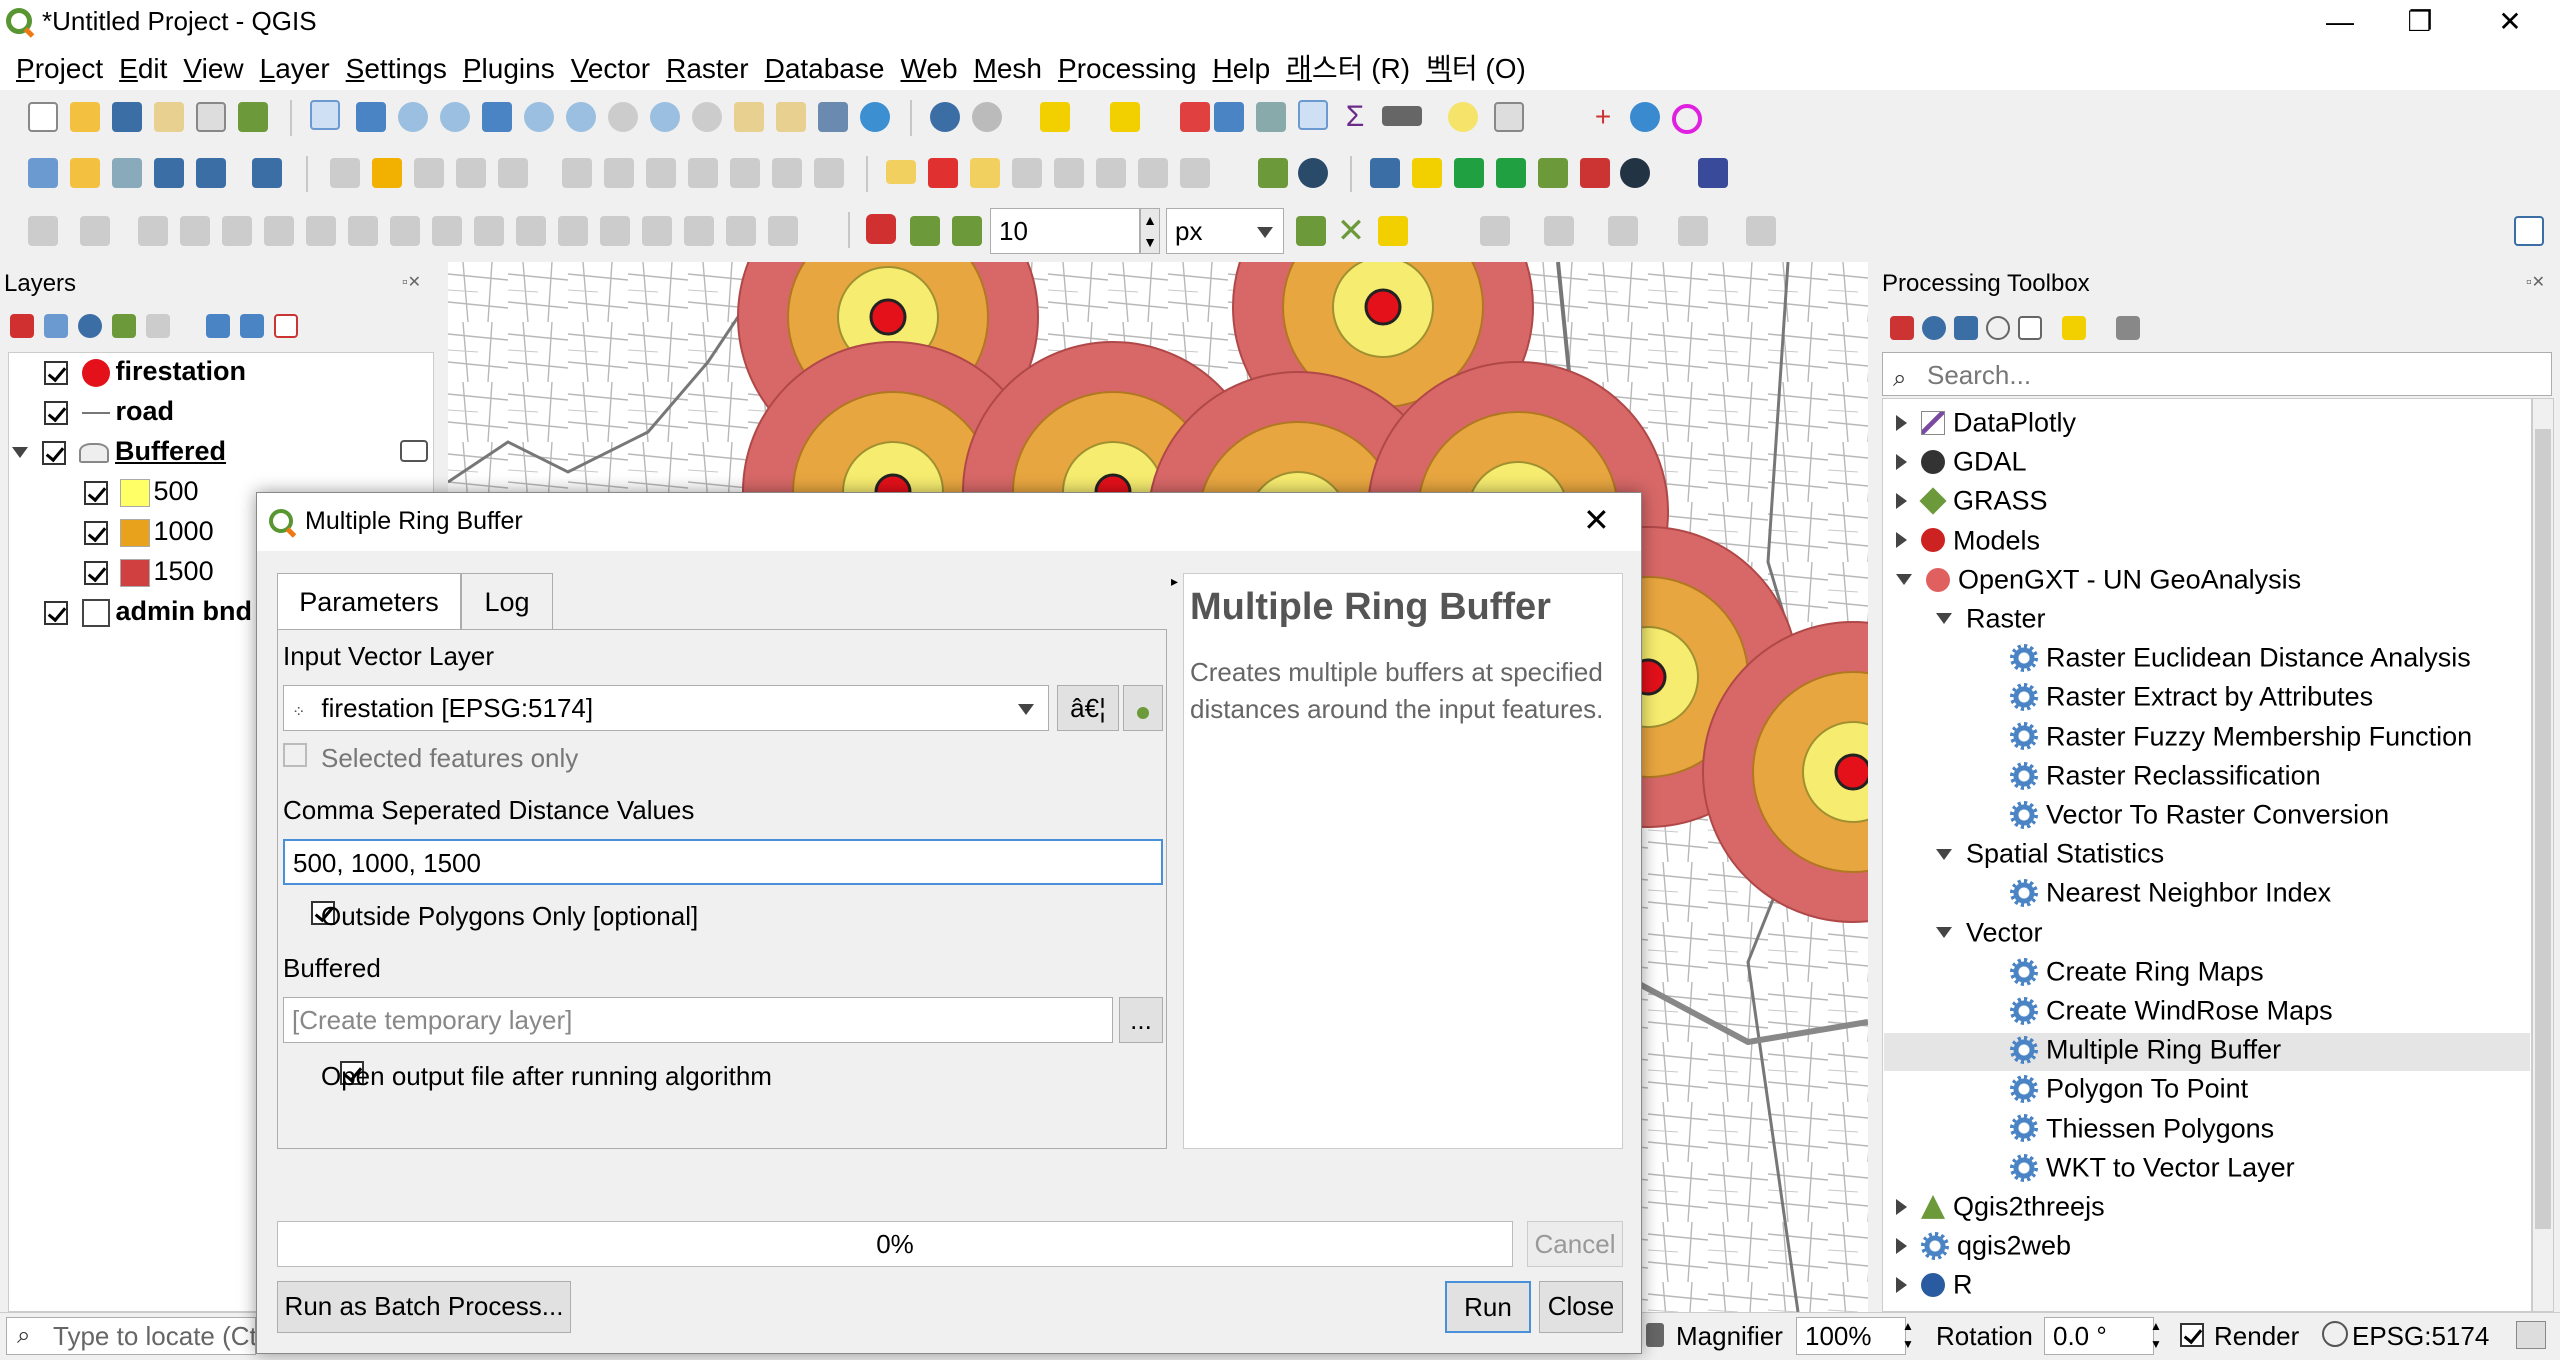 The width and height of the screenshot is (2560, 1360). What do you see at coordinates (127, 173) in the screenshot?
I see `new-shapefile-icon` at bounding box center [127, 173].